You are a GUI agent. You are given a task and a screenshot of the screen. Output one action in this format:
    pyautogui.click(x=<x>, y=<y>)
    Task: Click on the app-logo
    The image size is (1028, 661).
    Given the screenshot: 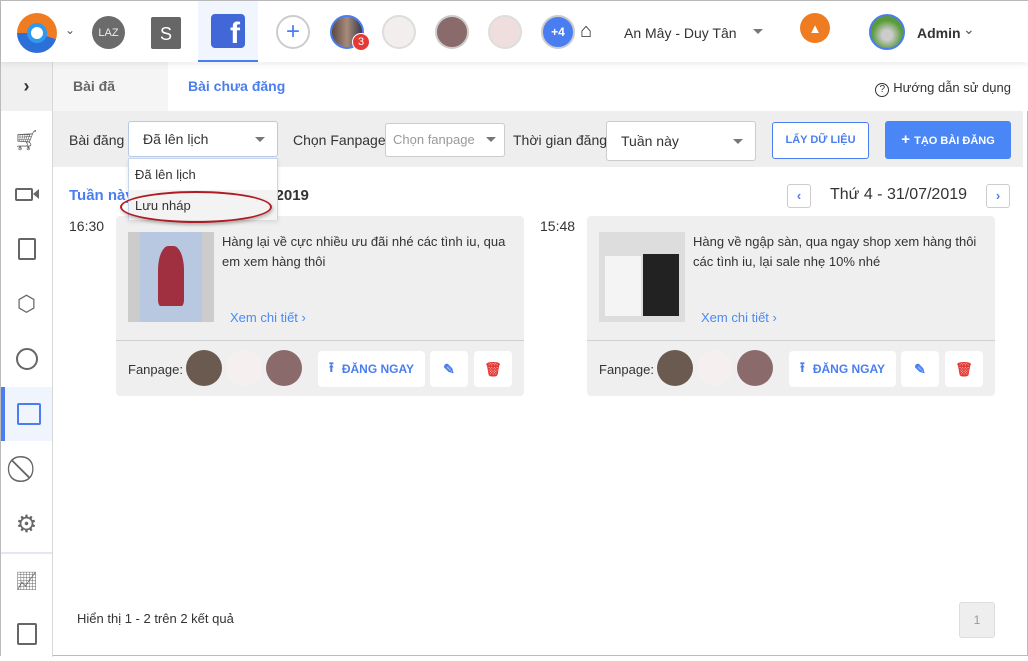 What is the action you would take?
    pyautogui.click(x=37, y=33)
    